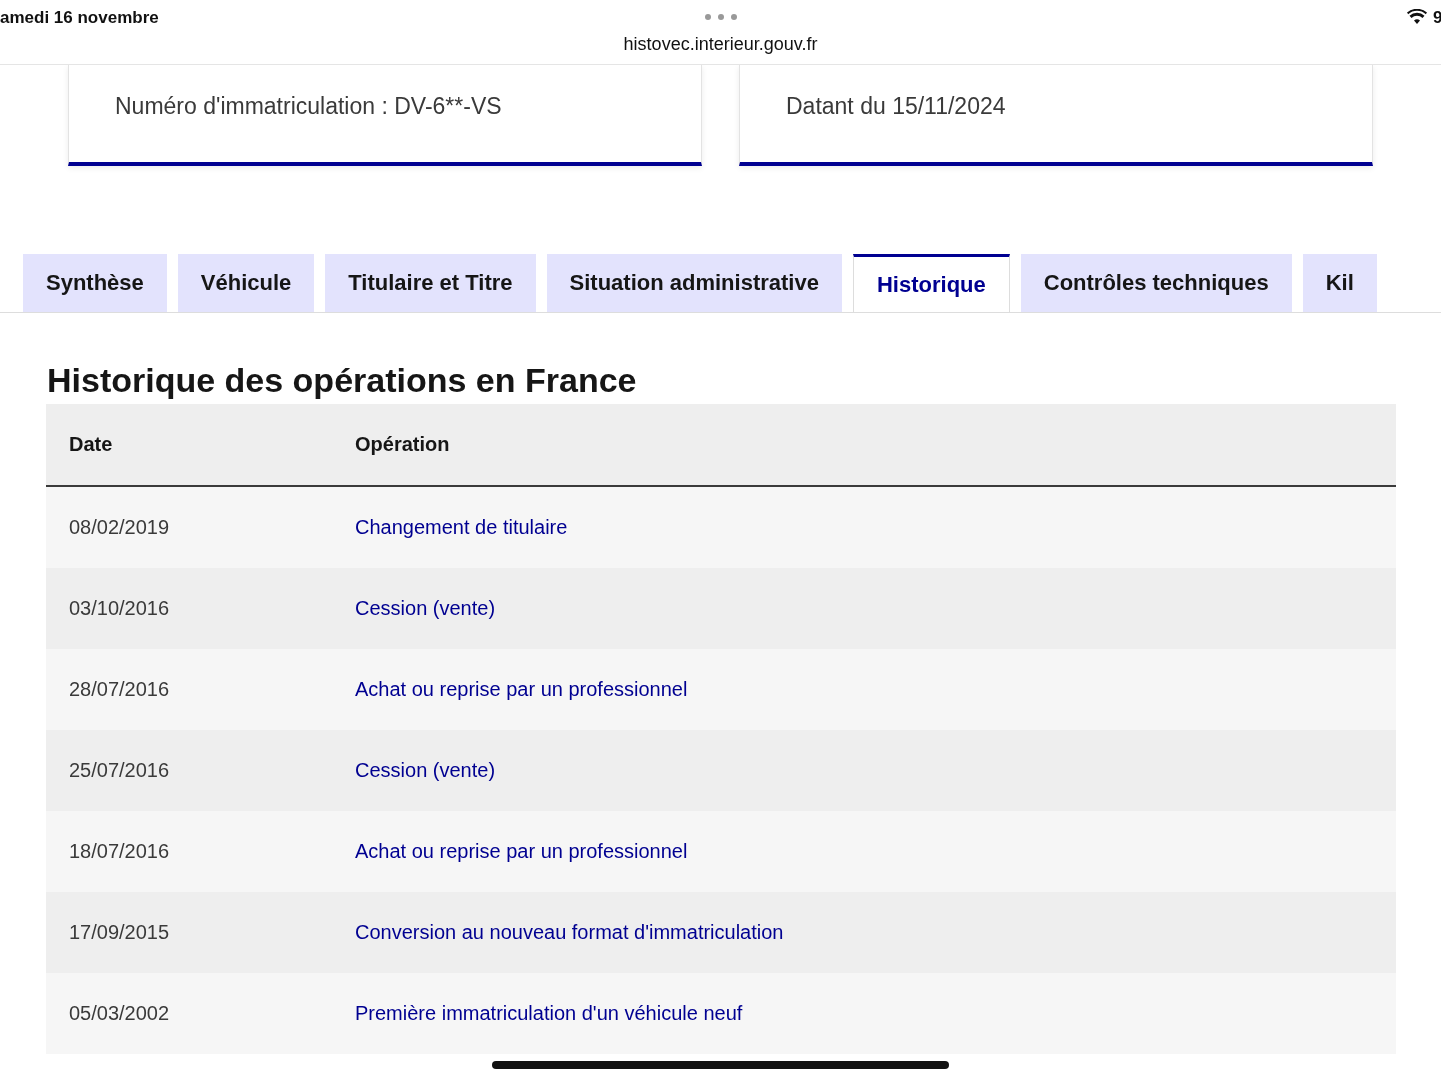 Image resolution: width=1441 pixels, height=1080 pixels. I want to click on more-icon, so click(721, 17).